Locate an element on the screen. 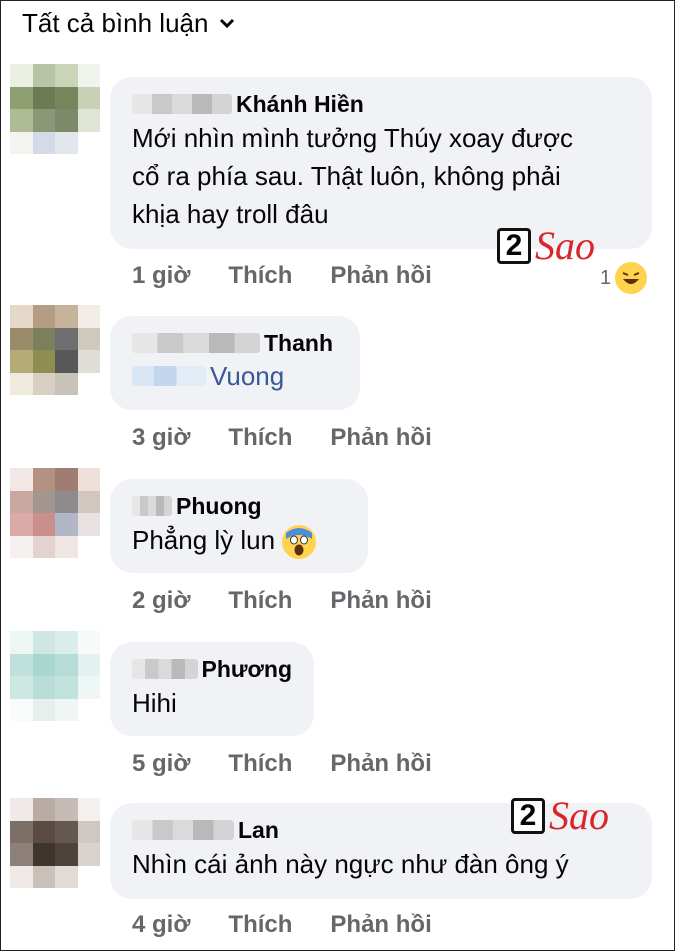 The height and width of the screenshot is (951, 675). comment-time: 5 giờ is located at coordinates (161, 764).